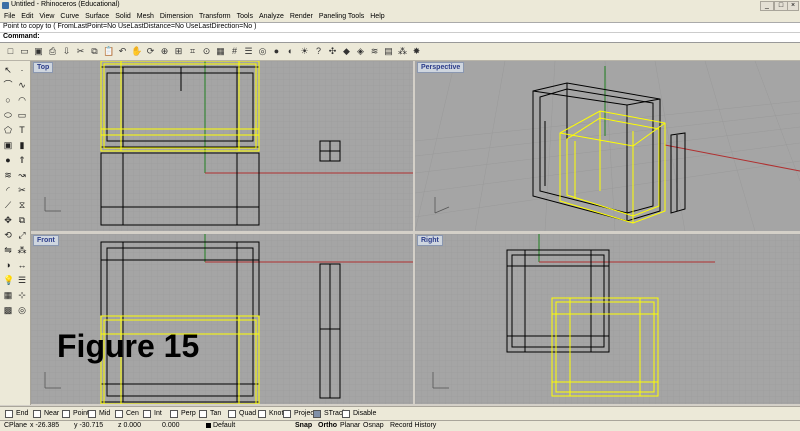  I want to click on osnap-quad: Quad, so click(242, 413).